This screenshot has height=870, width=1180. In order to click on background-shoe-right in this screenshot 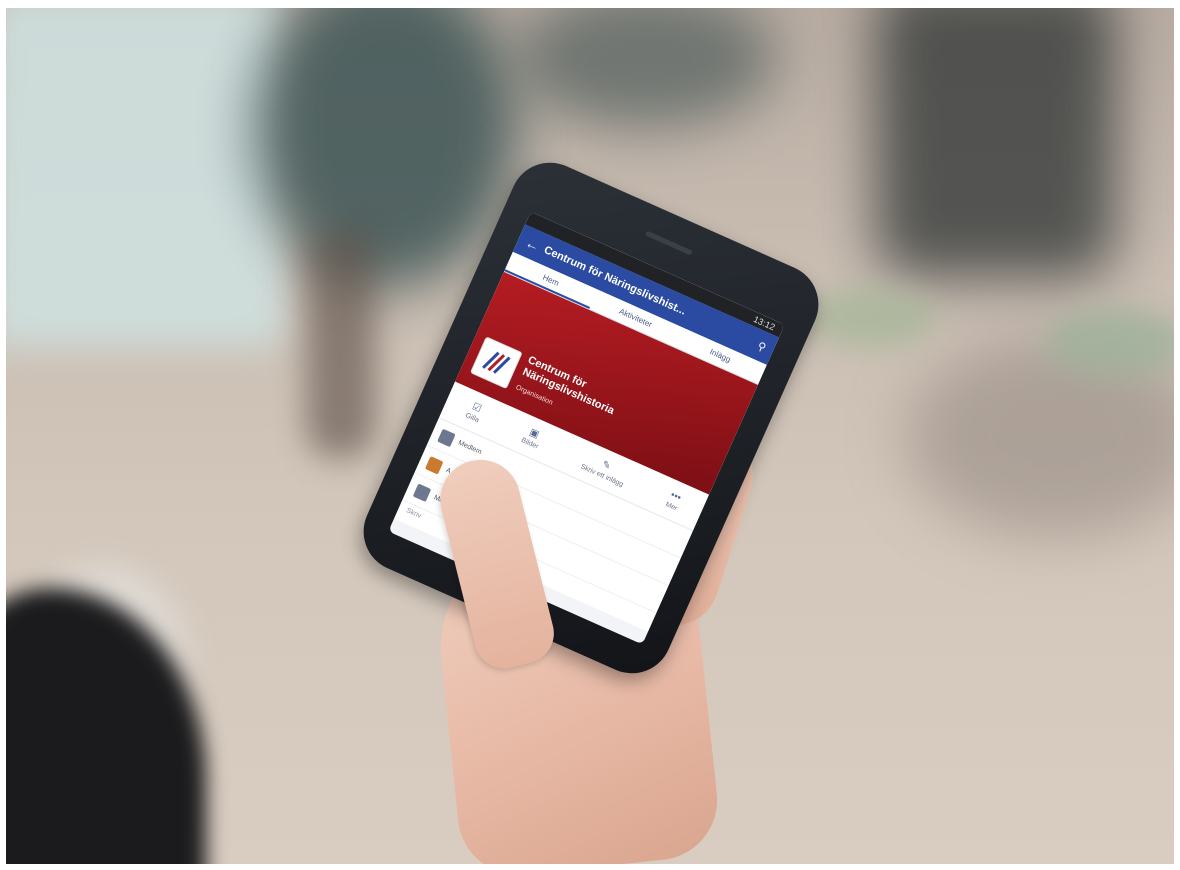, I will do `click(1110, 343)`.